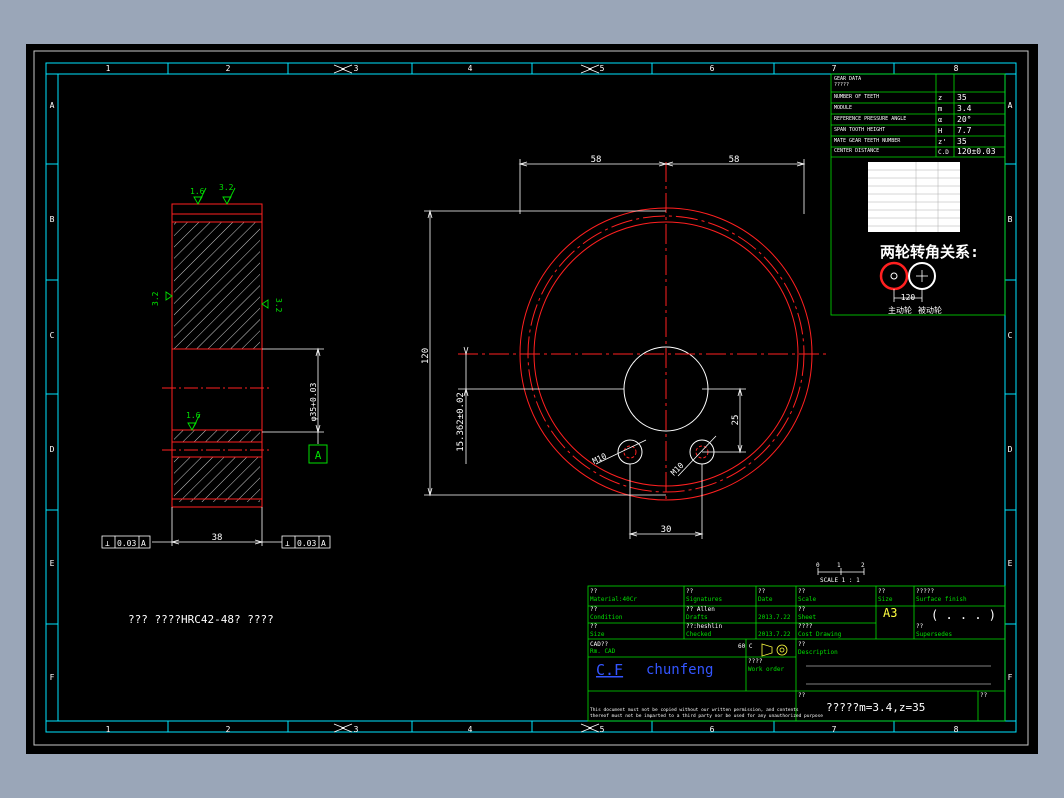  What do you see at coordinates (840, 573) in the screenshot?
I see `scale-bar: 0 1 2 SCALE 1 : 1` at bounding box center [840, 573].